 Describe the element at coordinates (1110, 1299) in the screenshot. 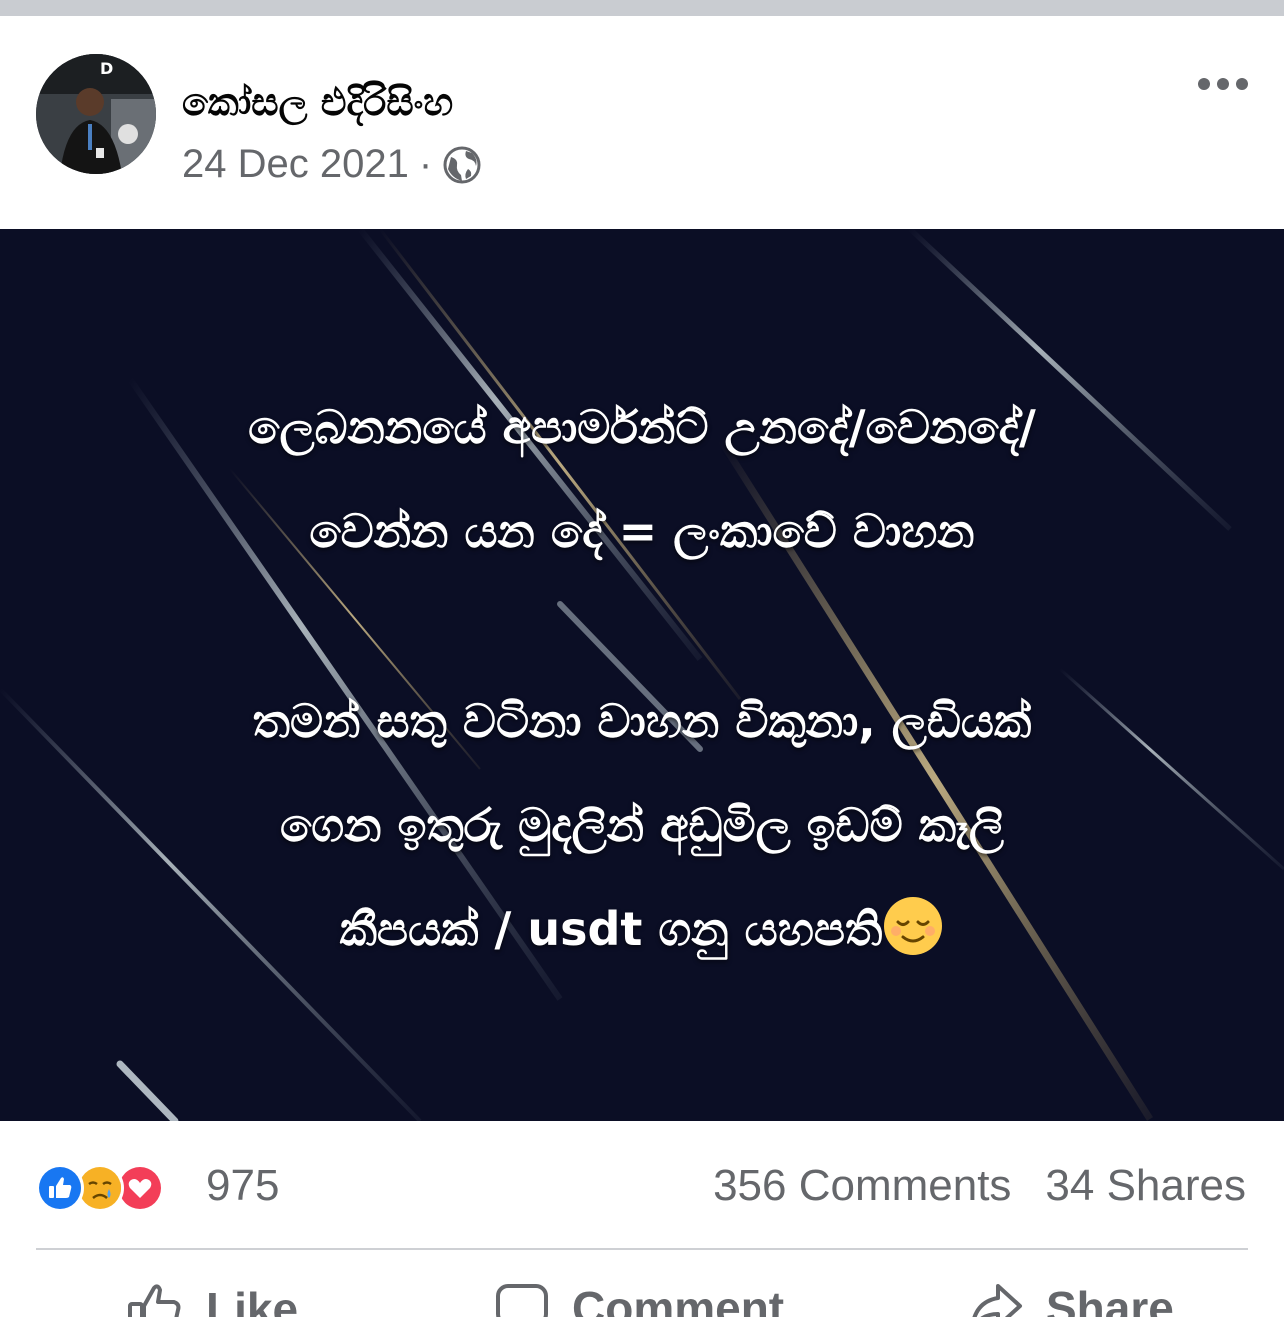

I see `share-label: Share` at that location.